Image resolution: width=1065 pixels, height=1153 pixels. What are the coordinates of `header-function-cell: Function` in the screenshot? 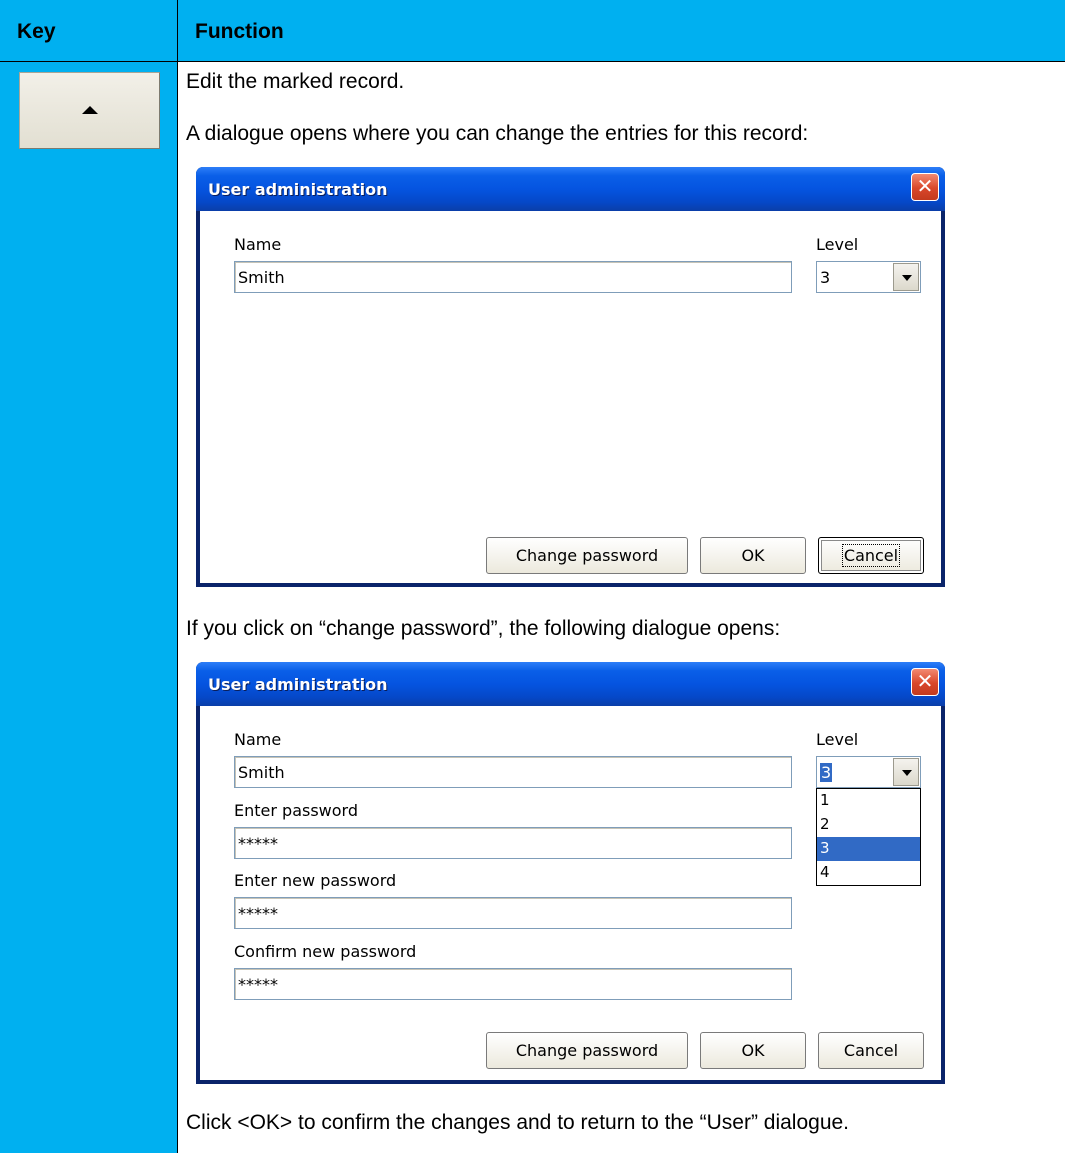 It's located at (621, 31).